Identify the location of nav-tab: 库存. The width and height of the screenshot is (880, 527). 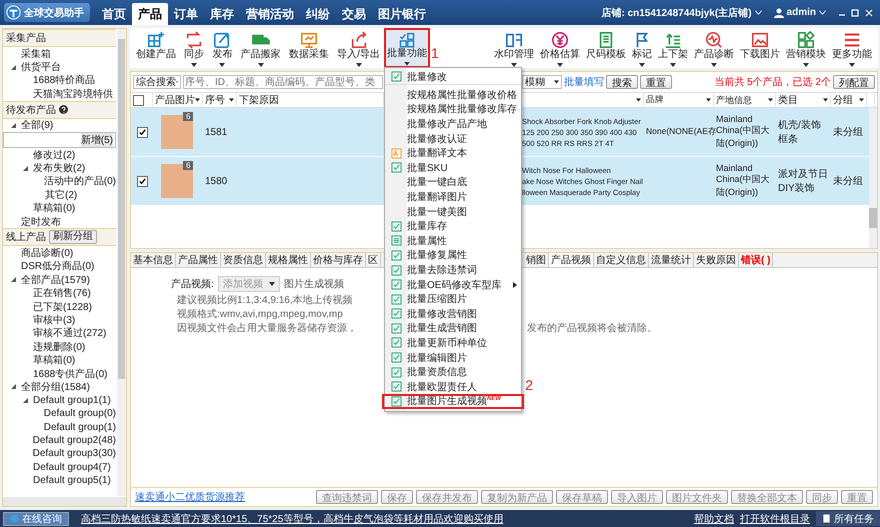
(222, 14).